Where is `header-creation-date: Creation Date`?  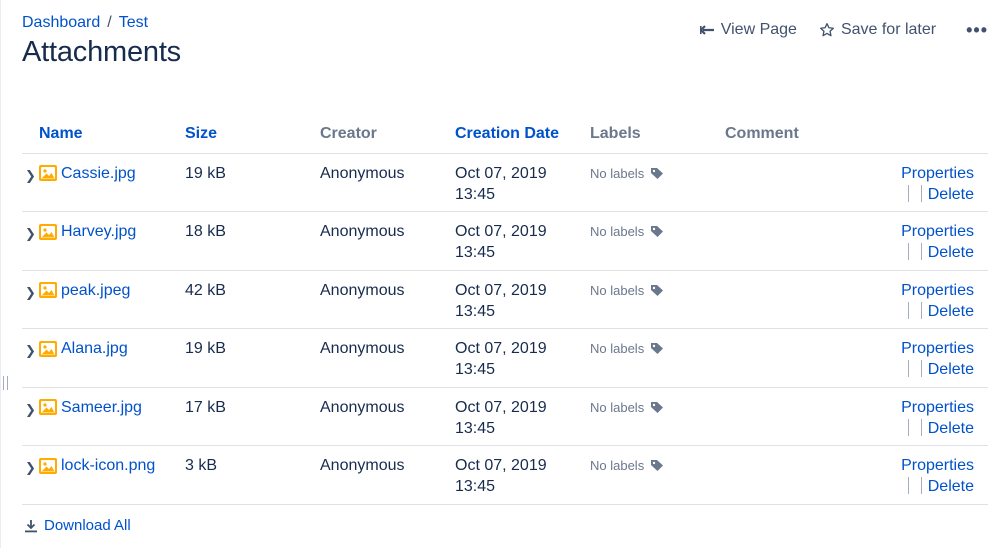
header-creation-date: Creation Date is located at coordinates (522, 135).